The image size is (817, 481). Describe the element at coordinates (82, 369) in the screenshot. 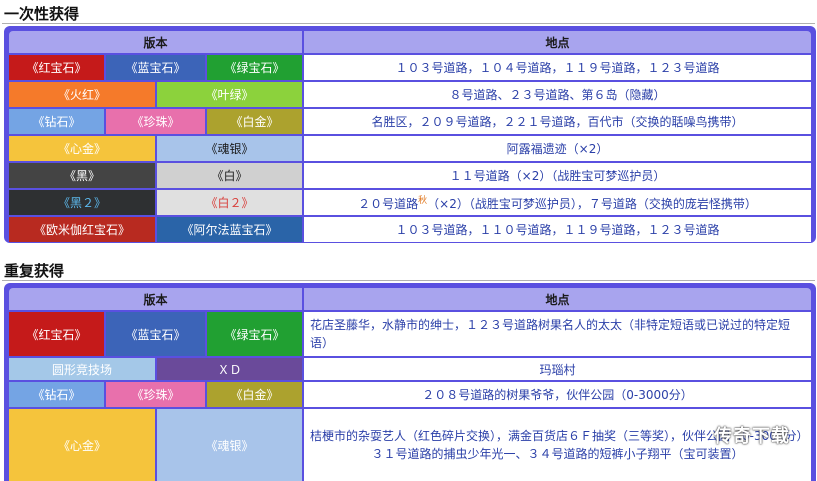

I see `version-colosseum: 圆形竞技场` at that location.